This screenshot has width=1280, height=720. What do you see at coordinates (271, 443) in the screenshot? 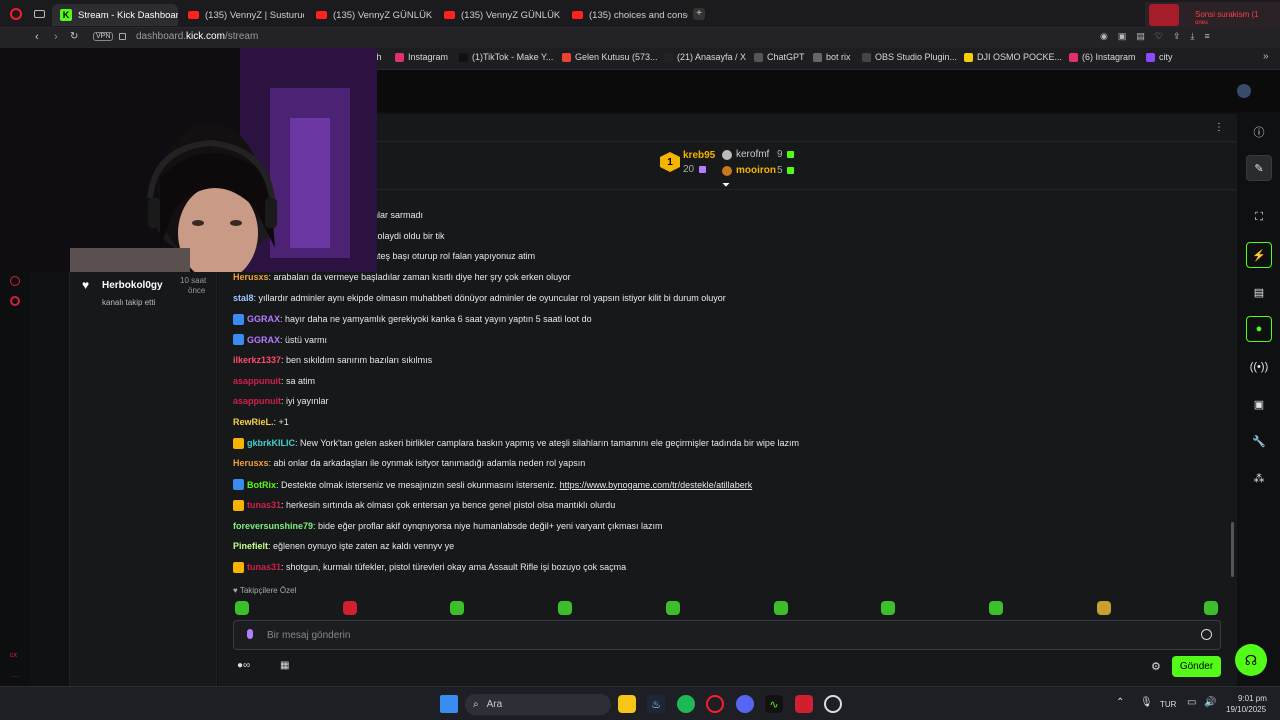
I see `chat-username: gkbrkKILIC` at bounding box center [271, 443].